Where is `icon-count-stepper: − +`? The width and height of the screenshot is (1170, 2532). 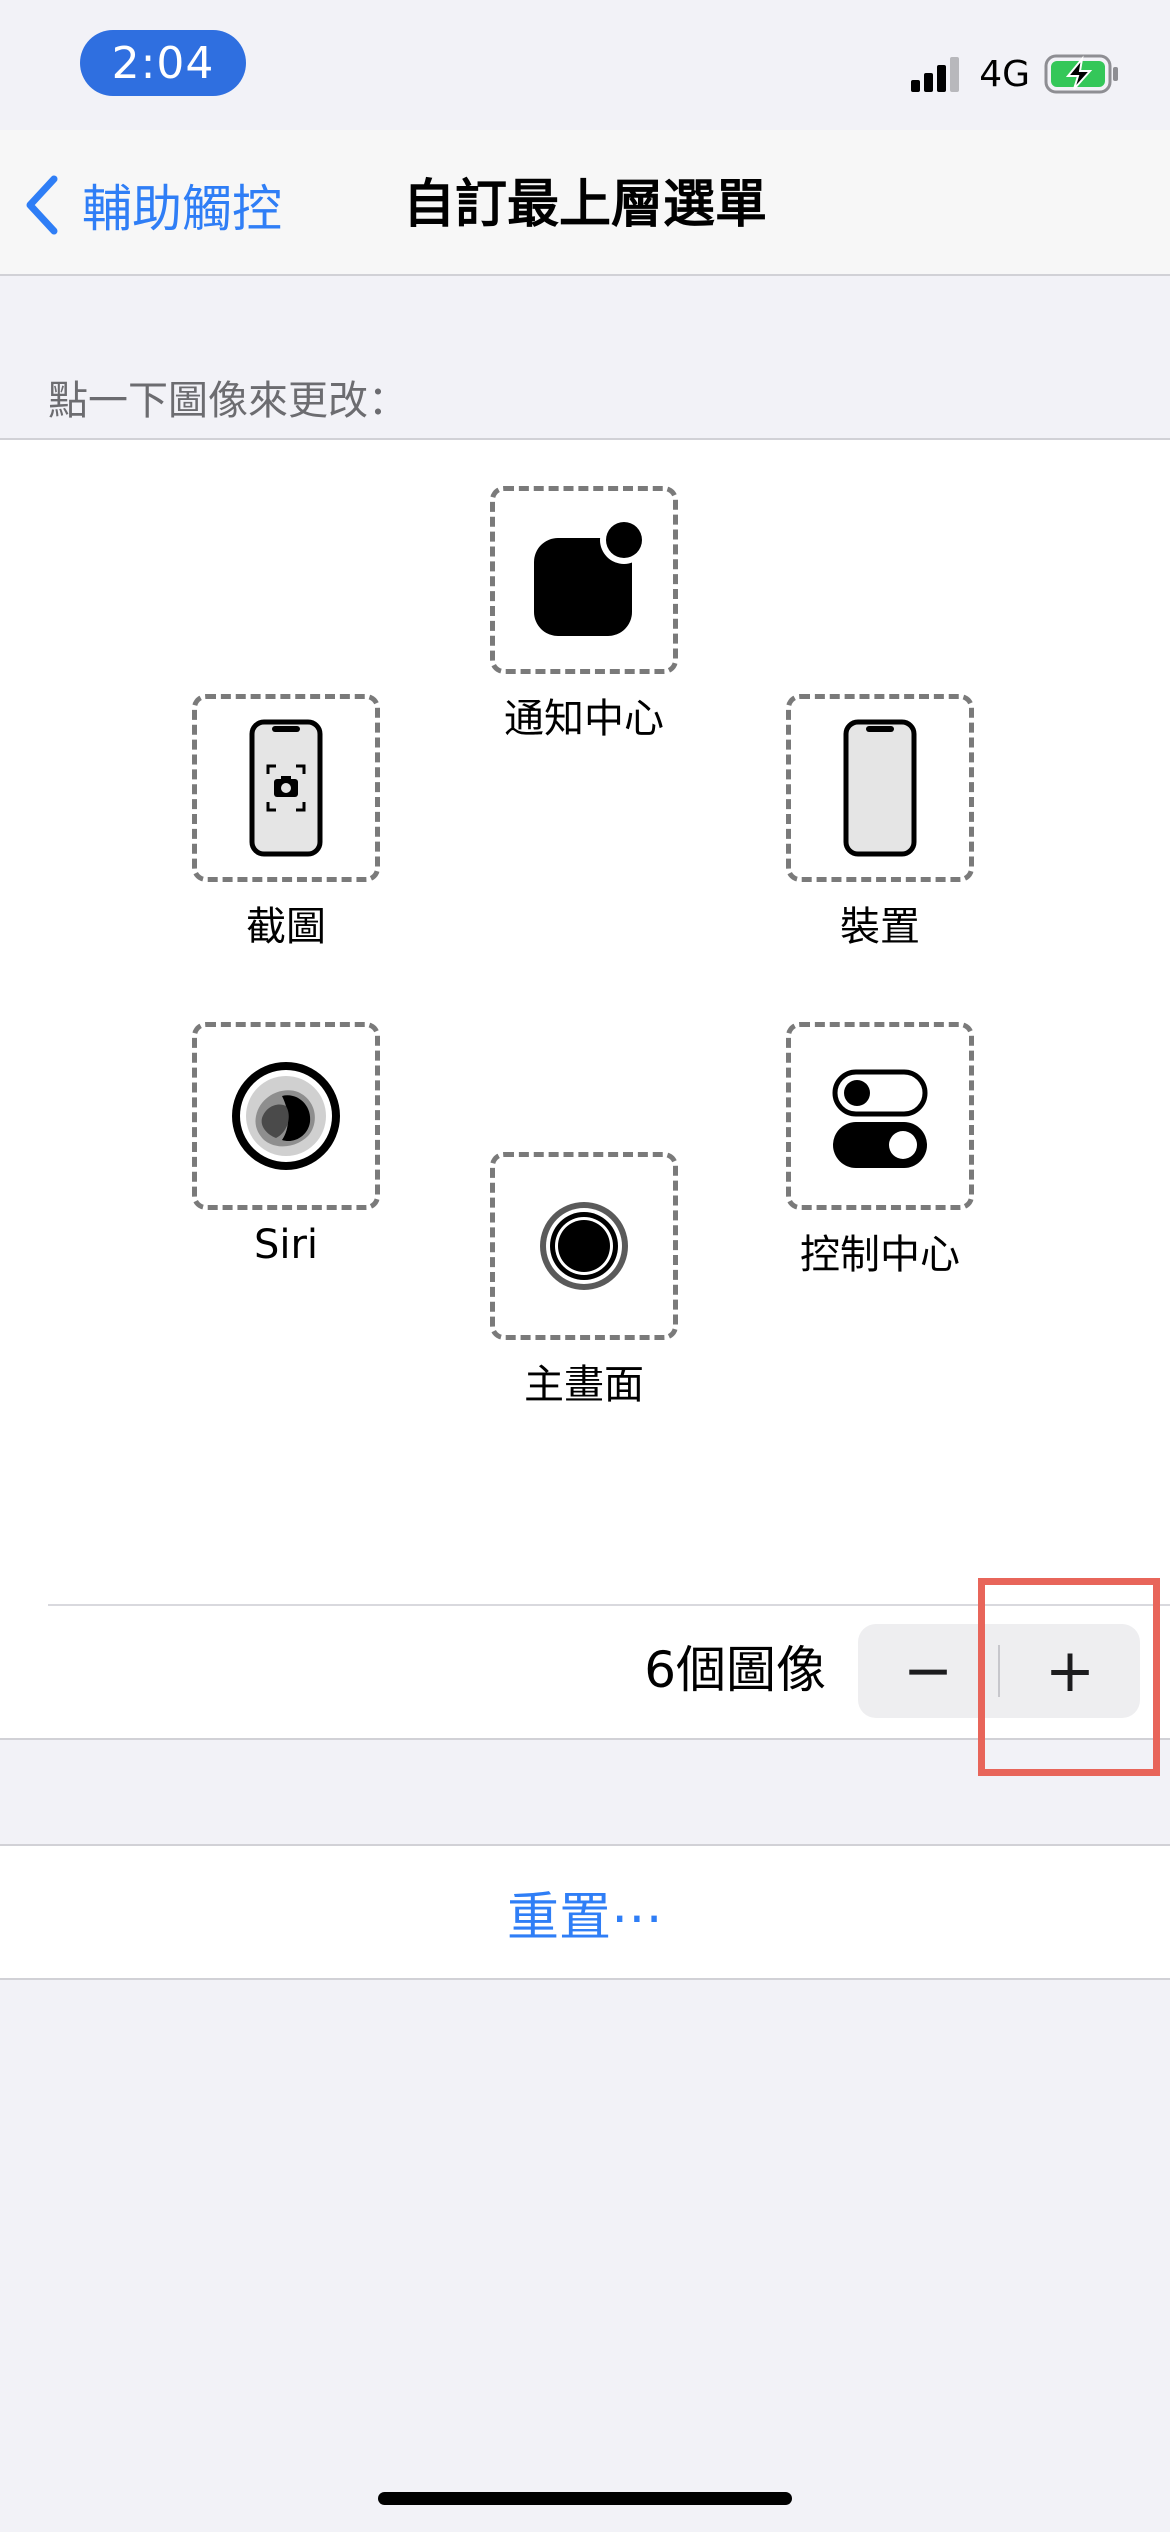 icon-count-stepper: − + is located at coordinates (999, 1671).